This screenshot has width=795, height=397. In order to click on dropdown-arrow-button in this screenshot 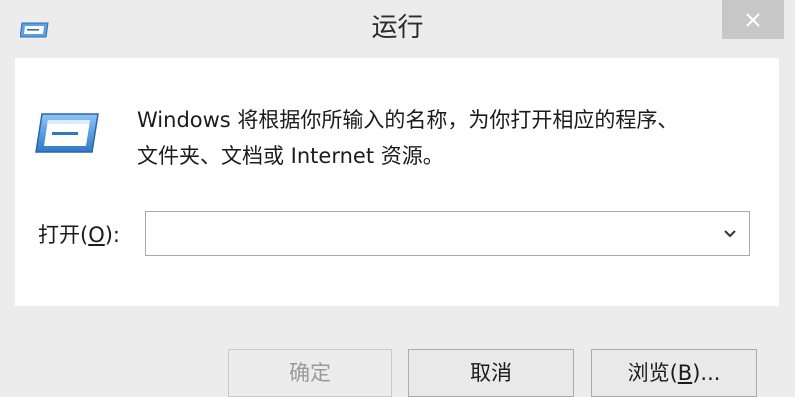, I will do `click(730, 233)`.